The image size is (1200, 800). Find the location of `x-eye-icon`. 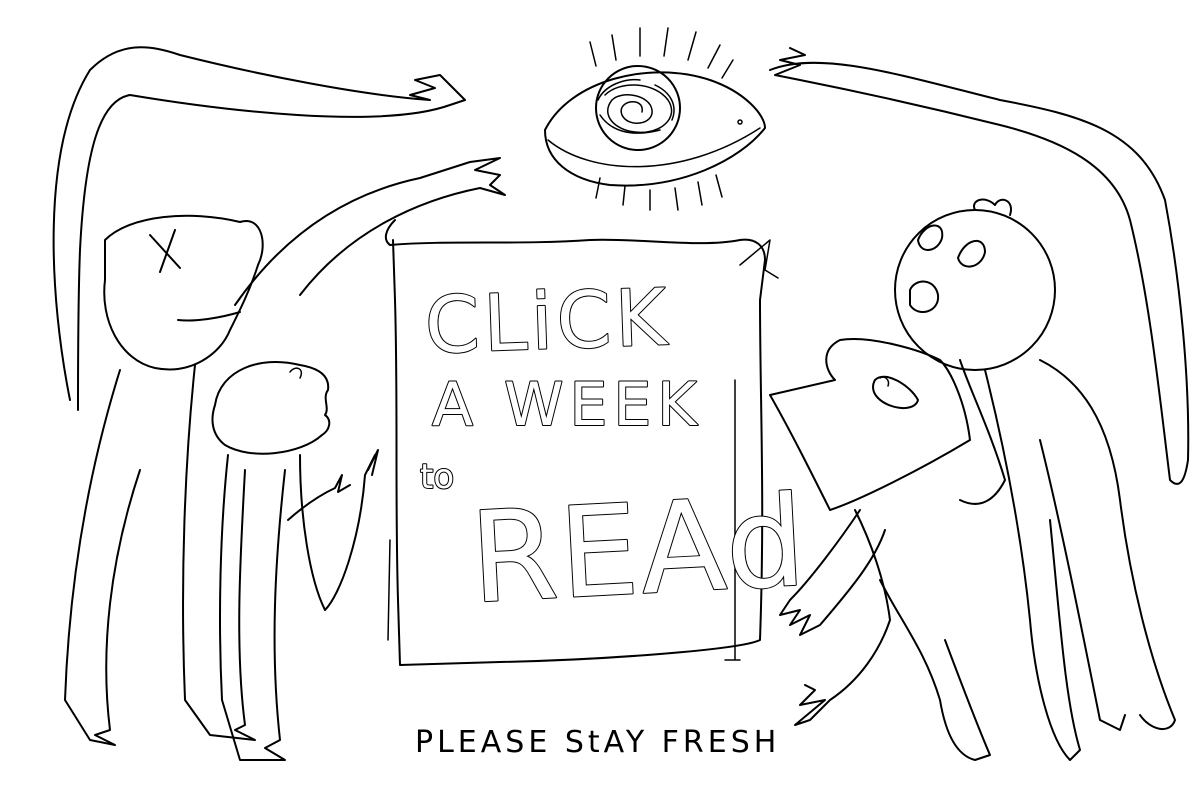

x-eye-icon is located at coordinates (165, 251).